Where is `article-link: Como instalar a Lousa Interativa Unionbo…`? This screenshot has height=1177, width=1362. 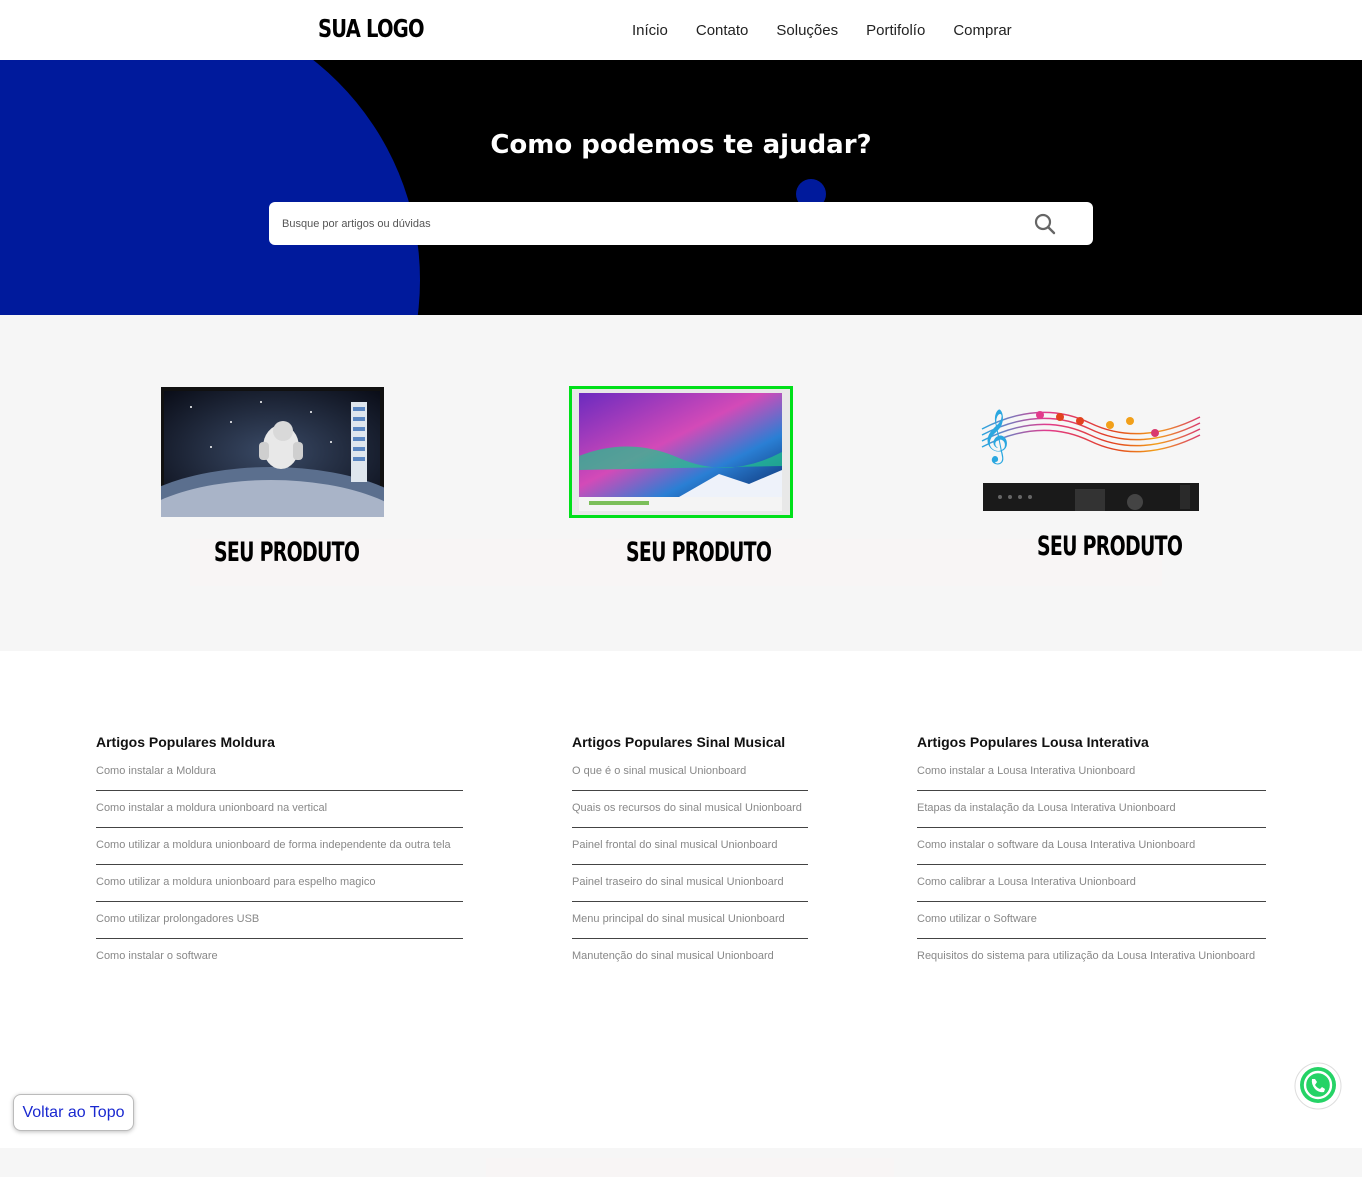
article-link: Como instalar a Lousa Interativa Unionbo… is located at coordinates (1026, 771).